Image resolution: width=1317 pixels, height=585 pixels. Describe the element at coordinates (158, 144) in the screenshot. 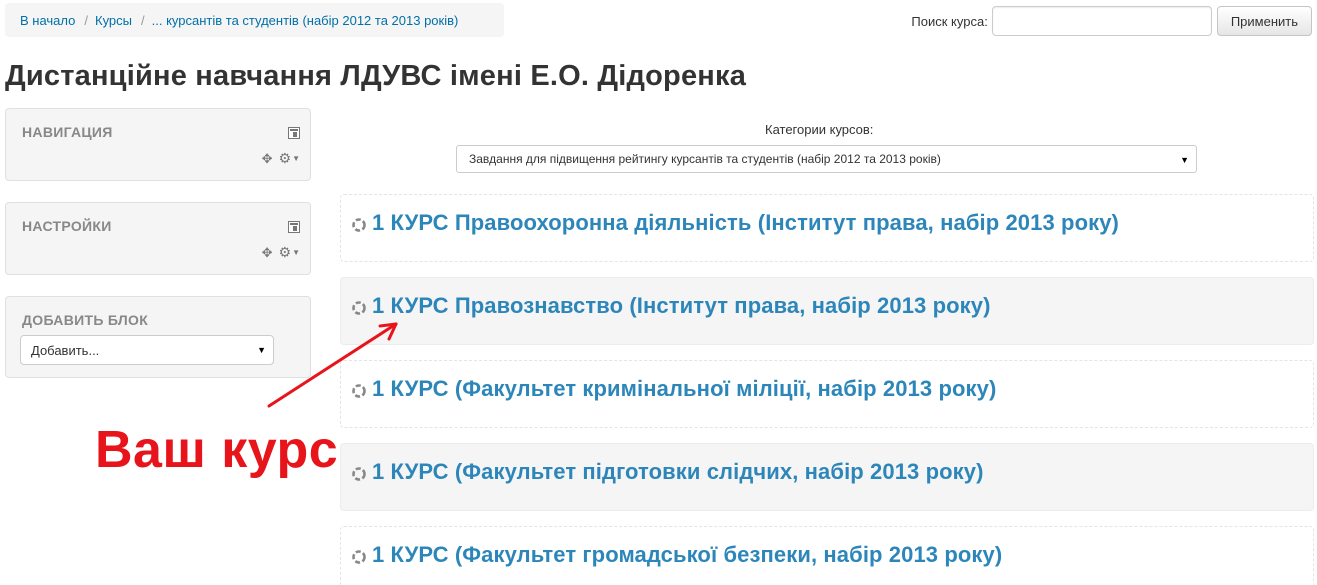

I see `navigation-block: НАВИГАЦИЯ ✥ ⚙ ▼` at that location.